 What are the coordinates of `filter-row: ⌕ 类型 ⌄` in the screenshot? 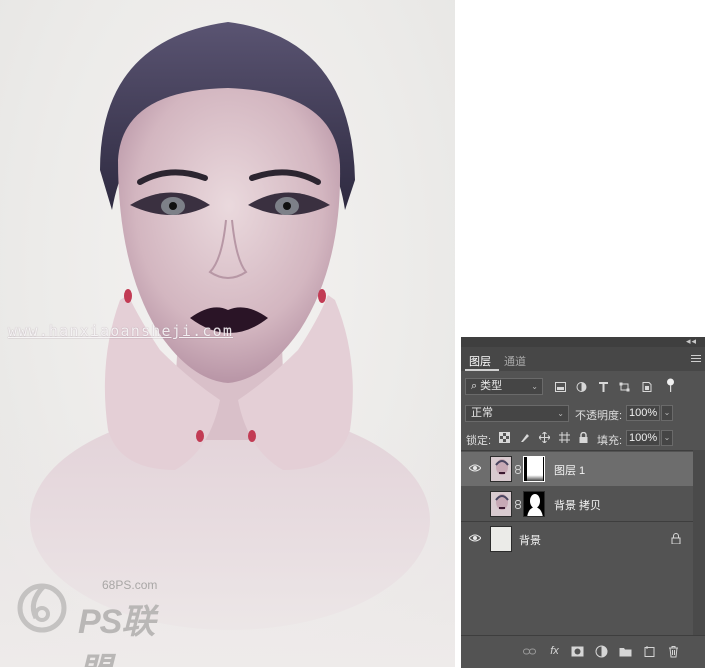 It's located at (583, 388).